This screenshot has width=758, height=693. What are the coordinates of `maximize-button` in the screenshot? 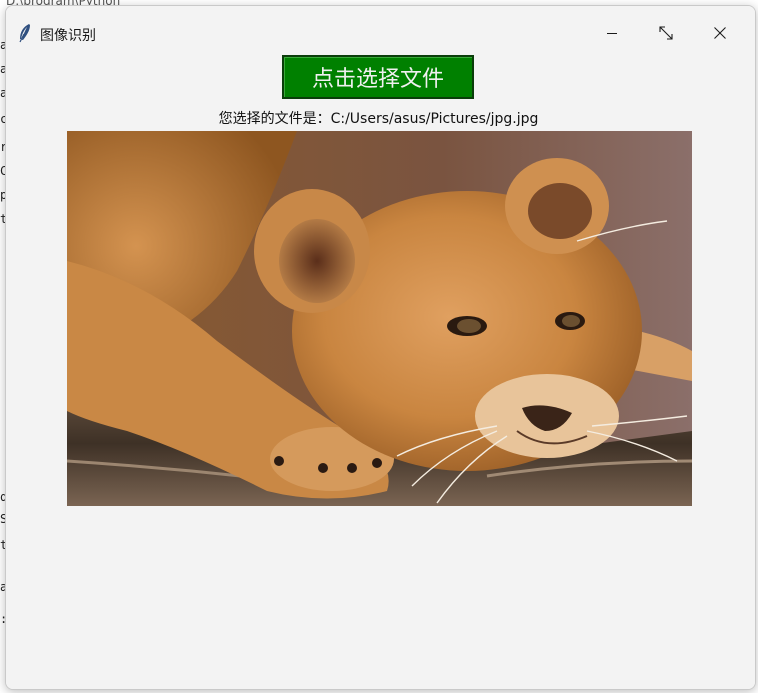 It's located at (666, 33).